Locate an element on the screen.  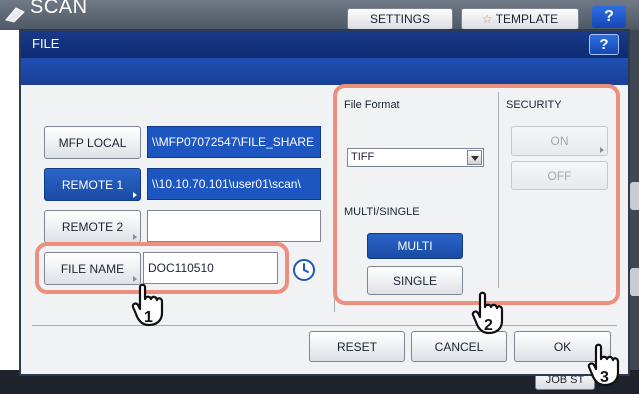
mfp-local-path-field: \\MFP07072547\FILE_SHARE is located at coordinates (234, 142).